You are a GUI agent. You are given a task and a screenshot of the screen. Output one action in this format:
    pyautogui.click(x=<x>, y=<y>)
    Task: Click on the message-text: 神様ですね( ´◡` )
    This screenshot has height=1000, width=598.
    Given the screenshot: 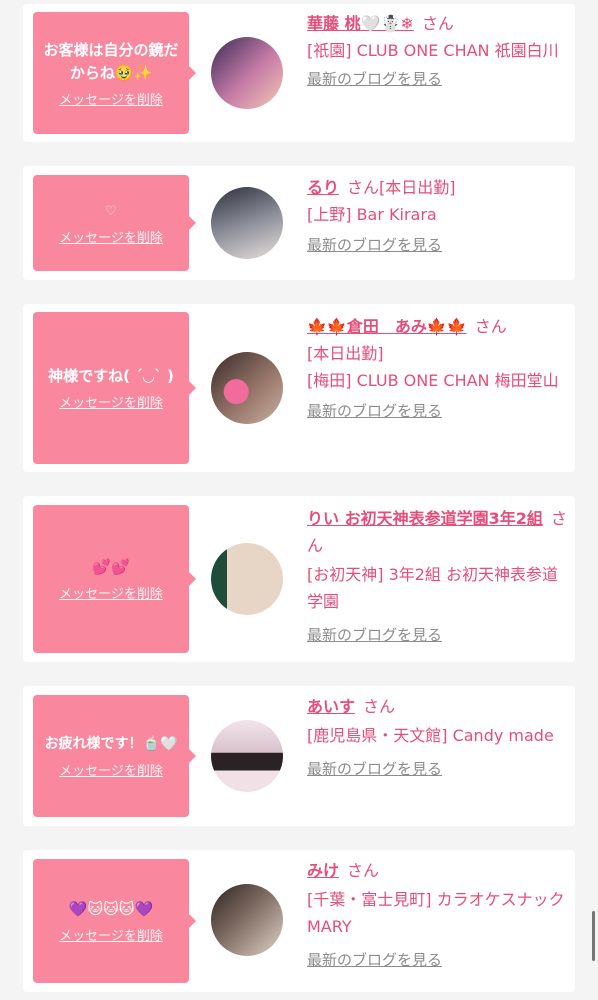 What is the action you would take?
    pyautogui.click(x=111, y=376)
    